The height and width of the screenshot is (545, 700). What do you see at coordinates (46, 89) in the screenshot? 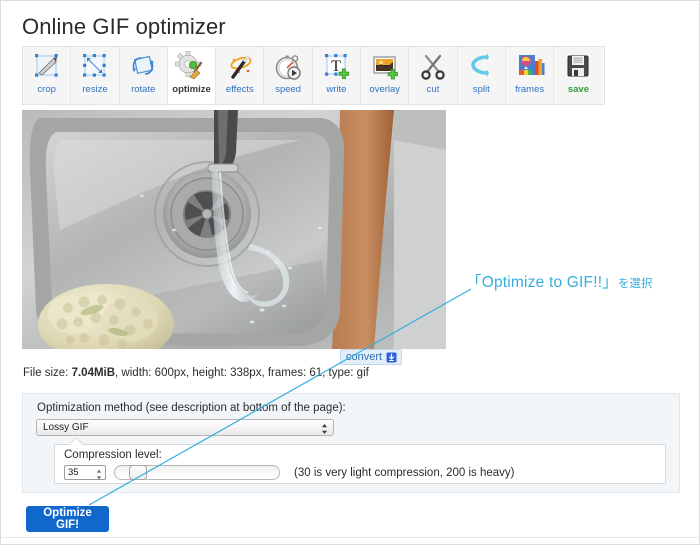
I see `tool-label: crop` at bounding box center [46, 89].